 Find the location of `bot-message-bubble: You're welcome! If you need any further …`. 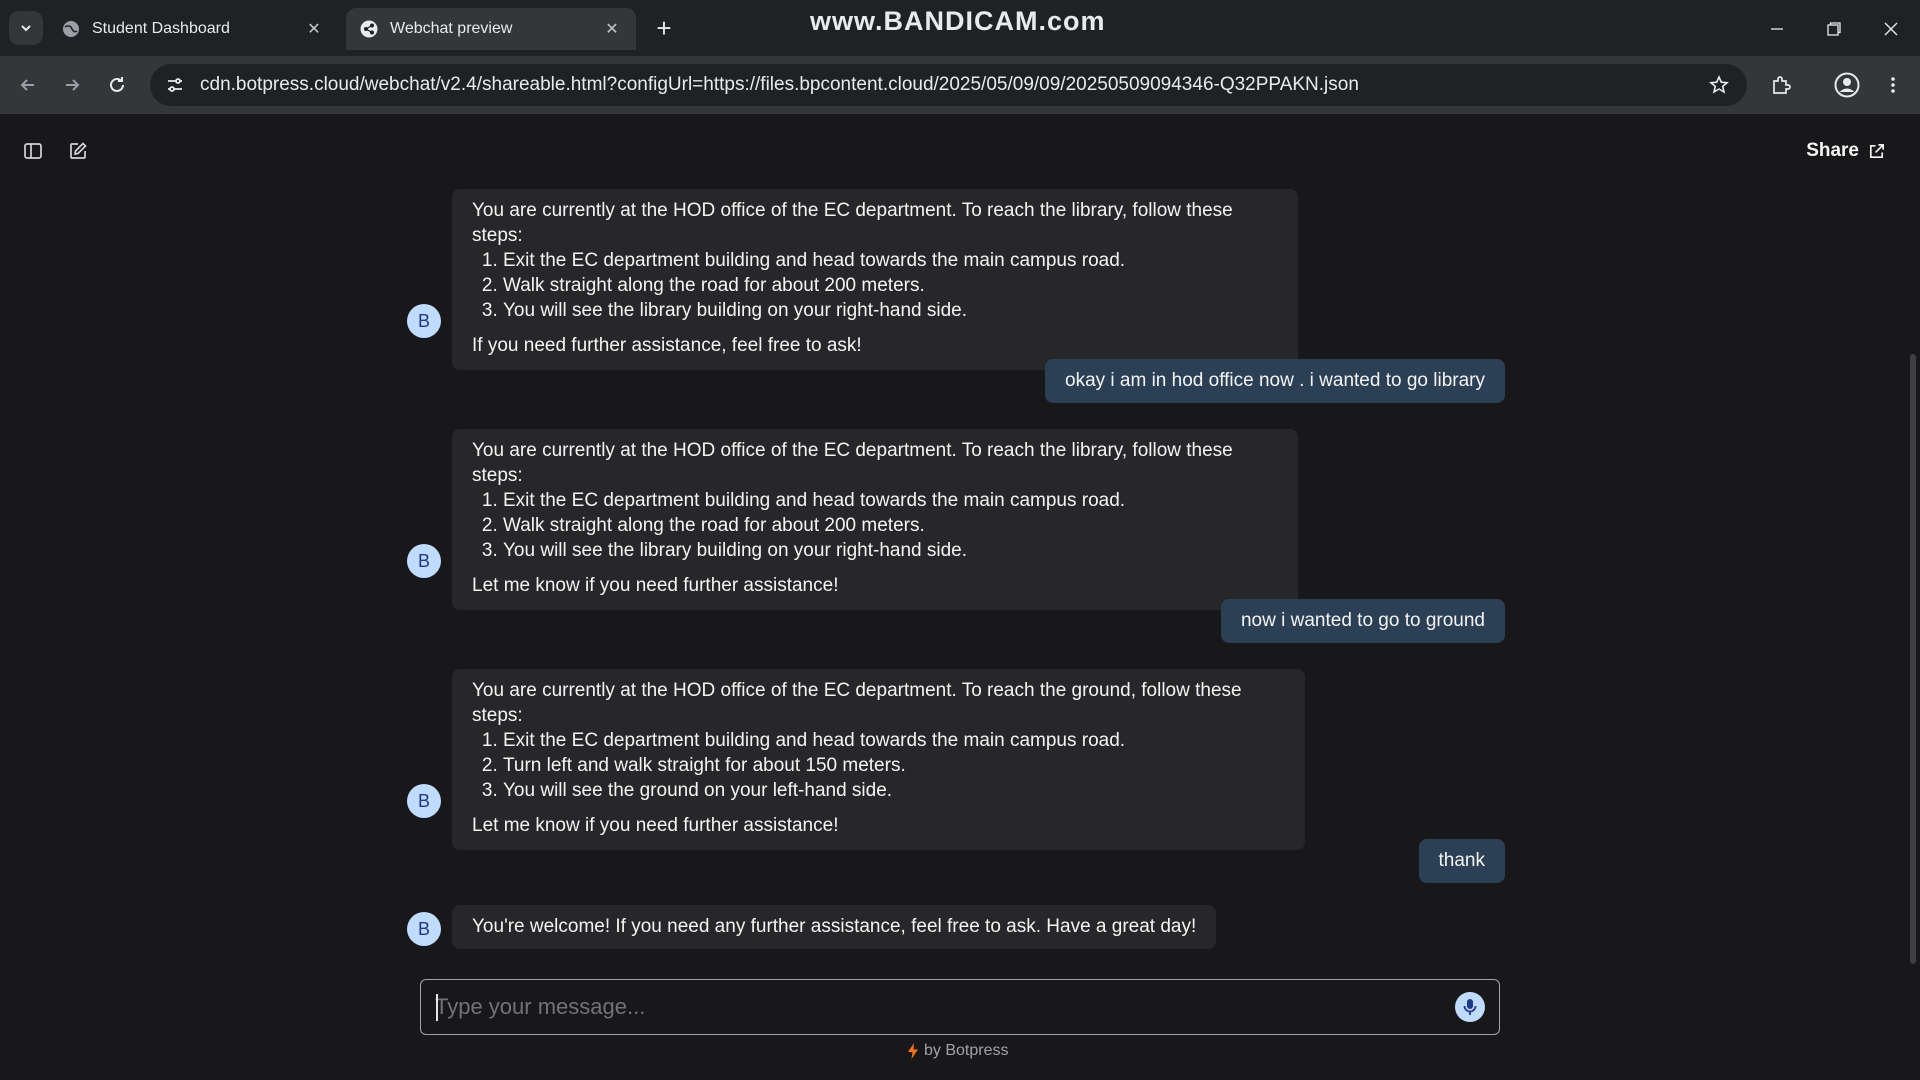

bot-message-bubble: You're welcome! If you need any further … is located at coordinates (834, 927).